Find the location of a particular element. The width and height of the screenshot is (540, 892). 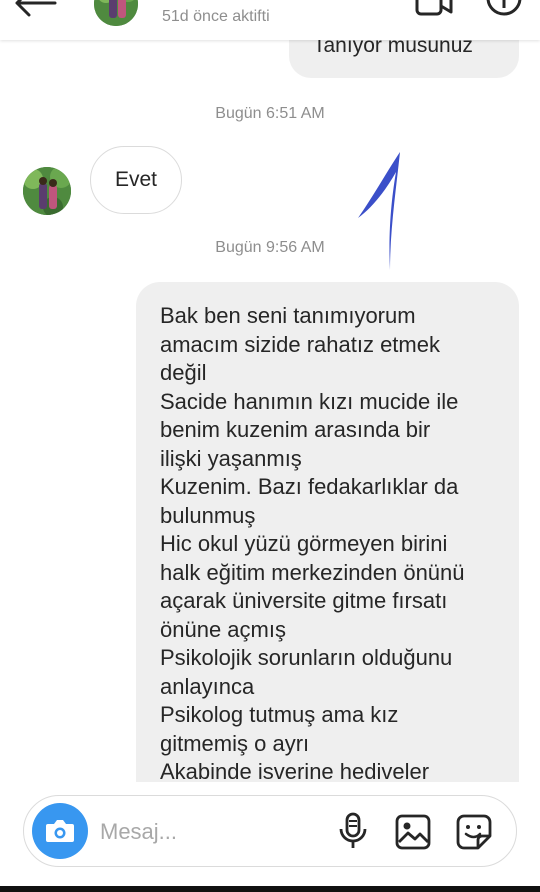

gallery-icon is located at coordinates (413, 832).